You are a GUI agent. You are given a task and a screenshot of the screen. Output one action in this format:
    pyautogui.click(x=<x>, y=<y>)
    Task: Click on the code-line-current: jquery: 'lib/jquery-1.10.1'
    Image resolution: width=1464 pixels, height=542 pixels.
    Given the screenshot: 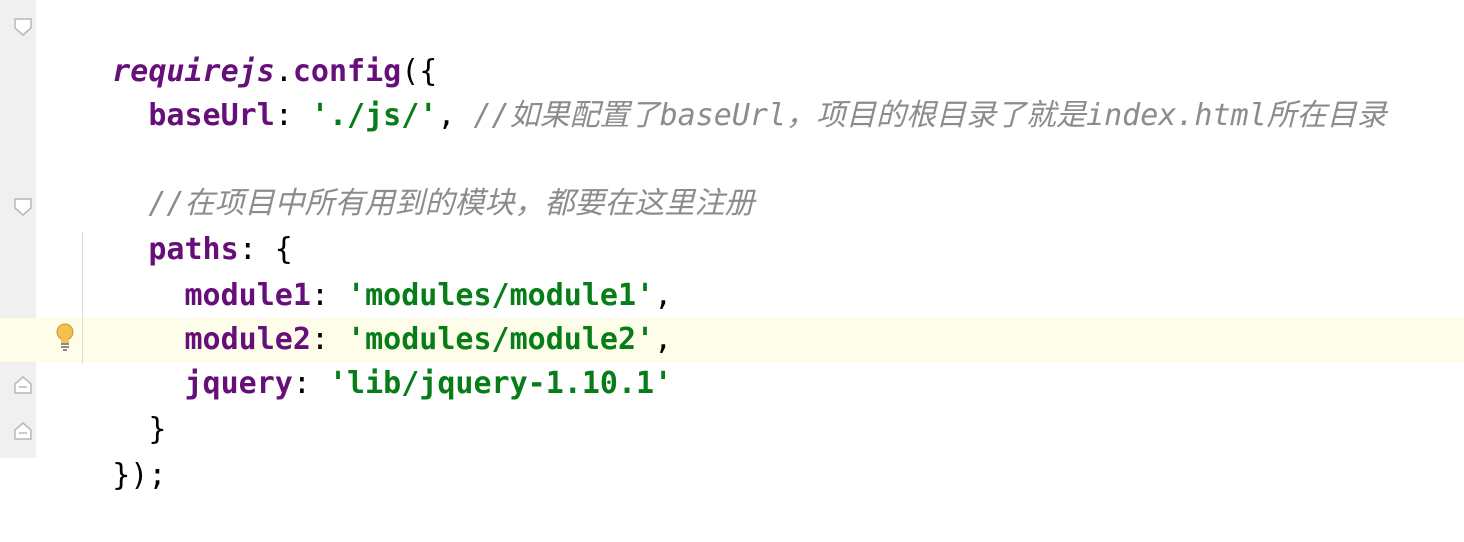 What is the action you would take?
    pyautogui.click(x=356, y=359)
    